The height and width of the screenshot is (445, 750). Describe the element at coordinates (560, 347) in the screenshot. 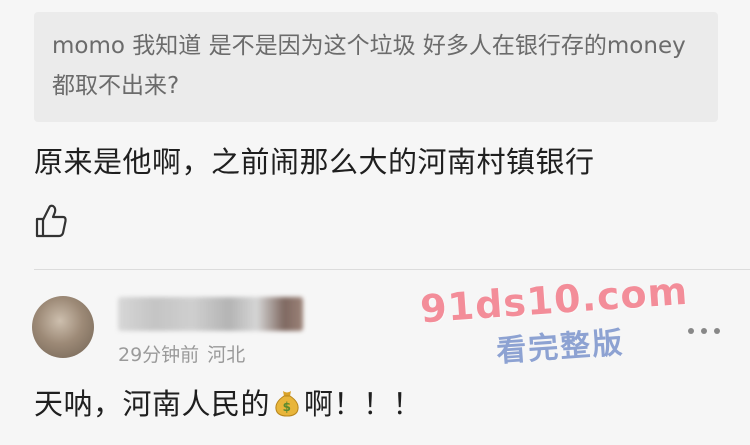

I see `watermark-subtitle: 看完整版` at that location.